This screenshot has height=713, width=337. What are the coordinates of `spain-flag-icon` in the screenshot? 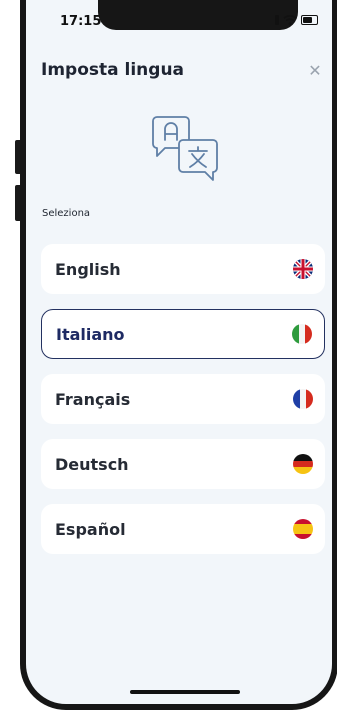 It's located at (303, 529).